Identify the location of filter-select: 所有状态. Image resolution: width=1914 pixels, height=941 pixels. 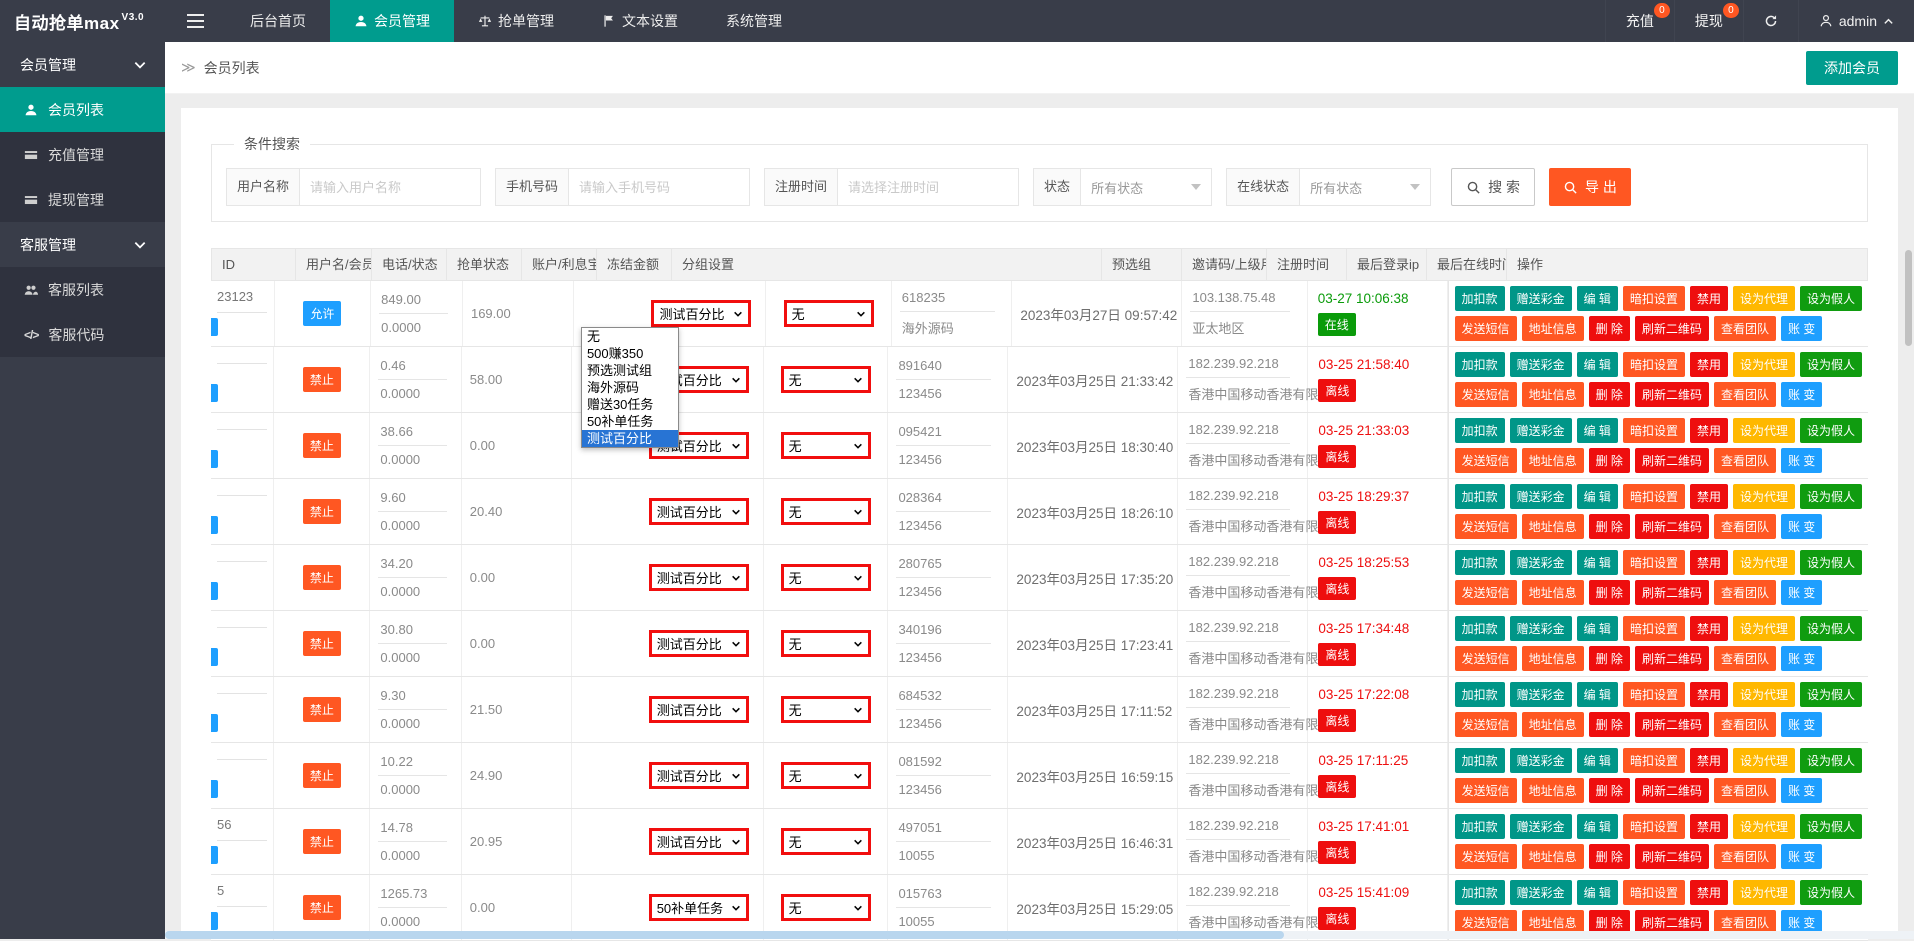
(1365, 187).